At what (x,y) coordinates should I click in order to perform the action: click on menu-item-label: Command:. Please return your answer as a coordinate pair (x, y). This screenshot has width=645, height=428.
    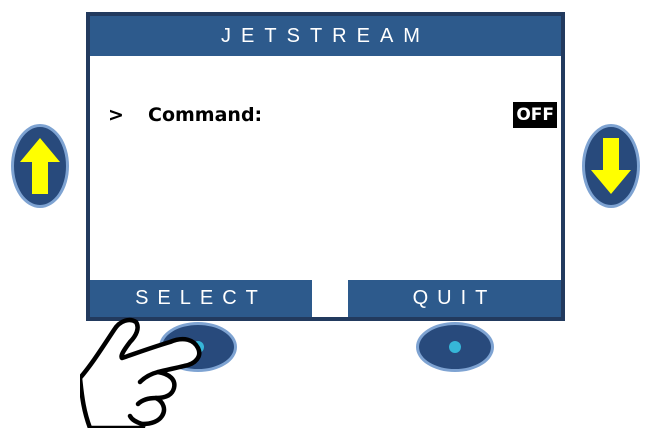
    Looking at the image, I should click on (205, 115).